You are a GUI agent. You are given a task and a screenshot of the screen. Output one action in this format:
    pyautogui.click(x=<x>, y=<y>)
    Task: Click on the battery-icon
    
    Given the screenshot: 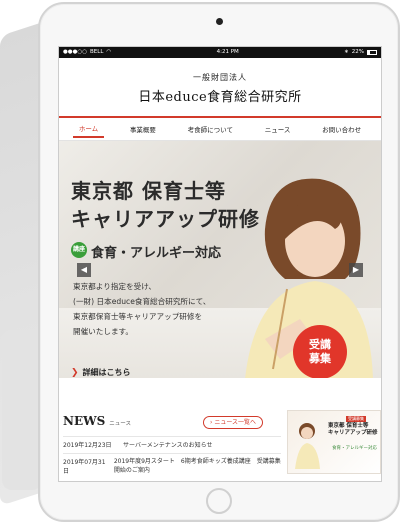 What is the action you would take?
    pyautogui.click(x=372, y=52)
    